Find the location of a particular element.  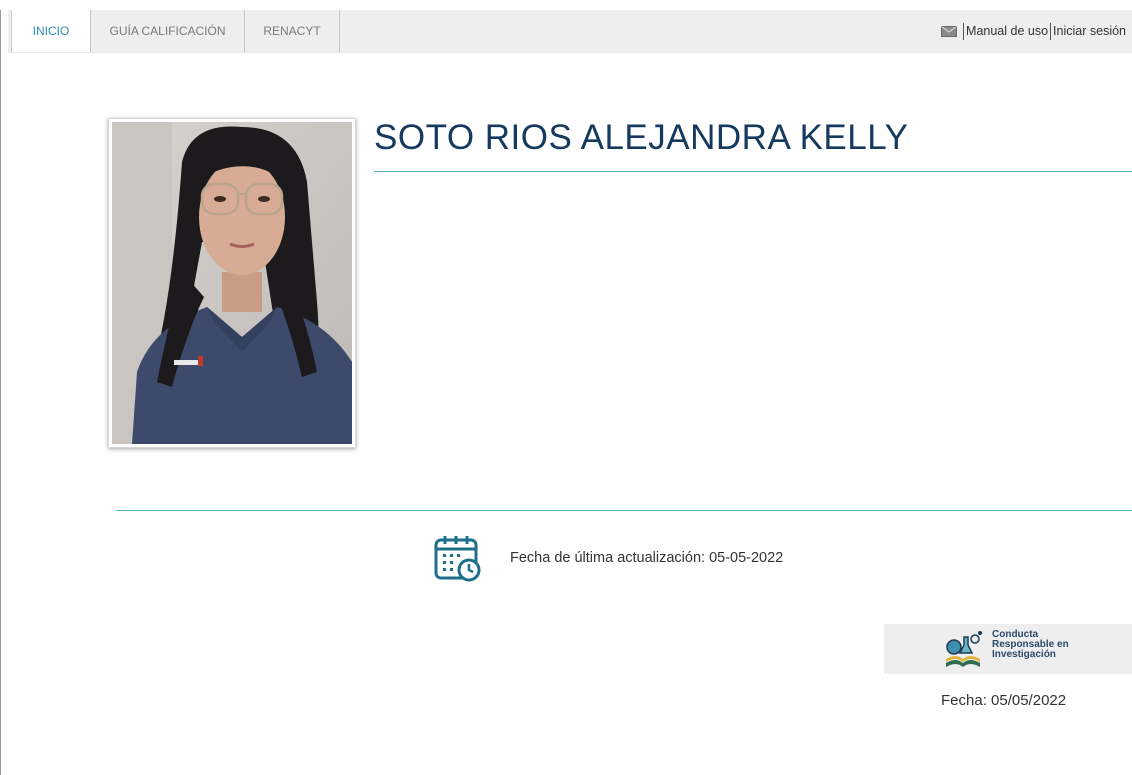

profile-photo-frame is located at coordinates (232, 283).